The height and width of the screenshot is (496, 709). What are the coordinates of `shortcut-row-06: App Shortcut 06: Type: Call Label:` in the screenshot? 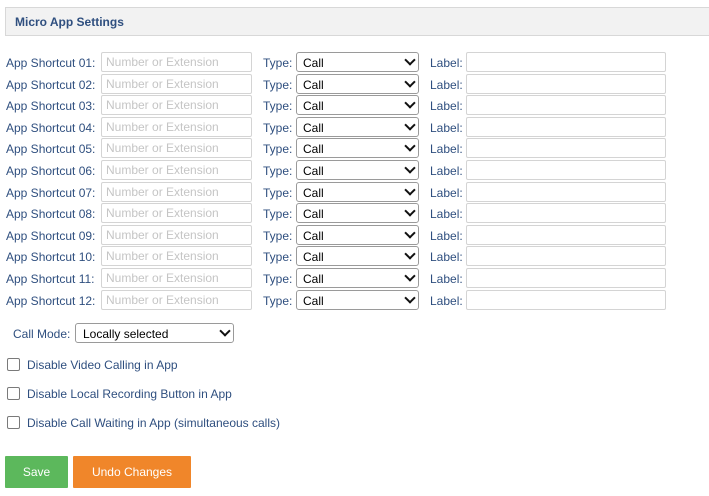 It's located at (354, 170).